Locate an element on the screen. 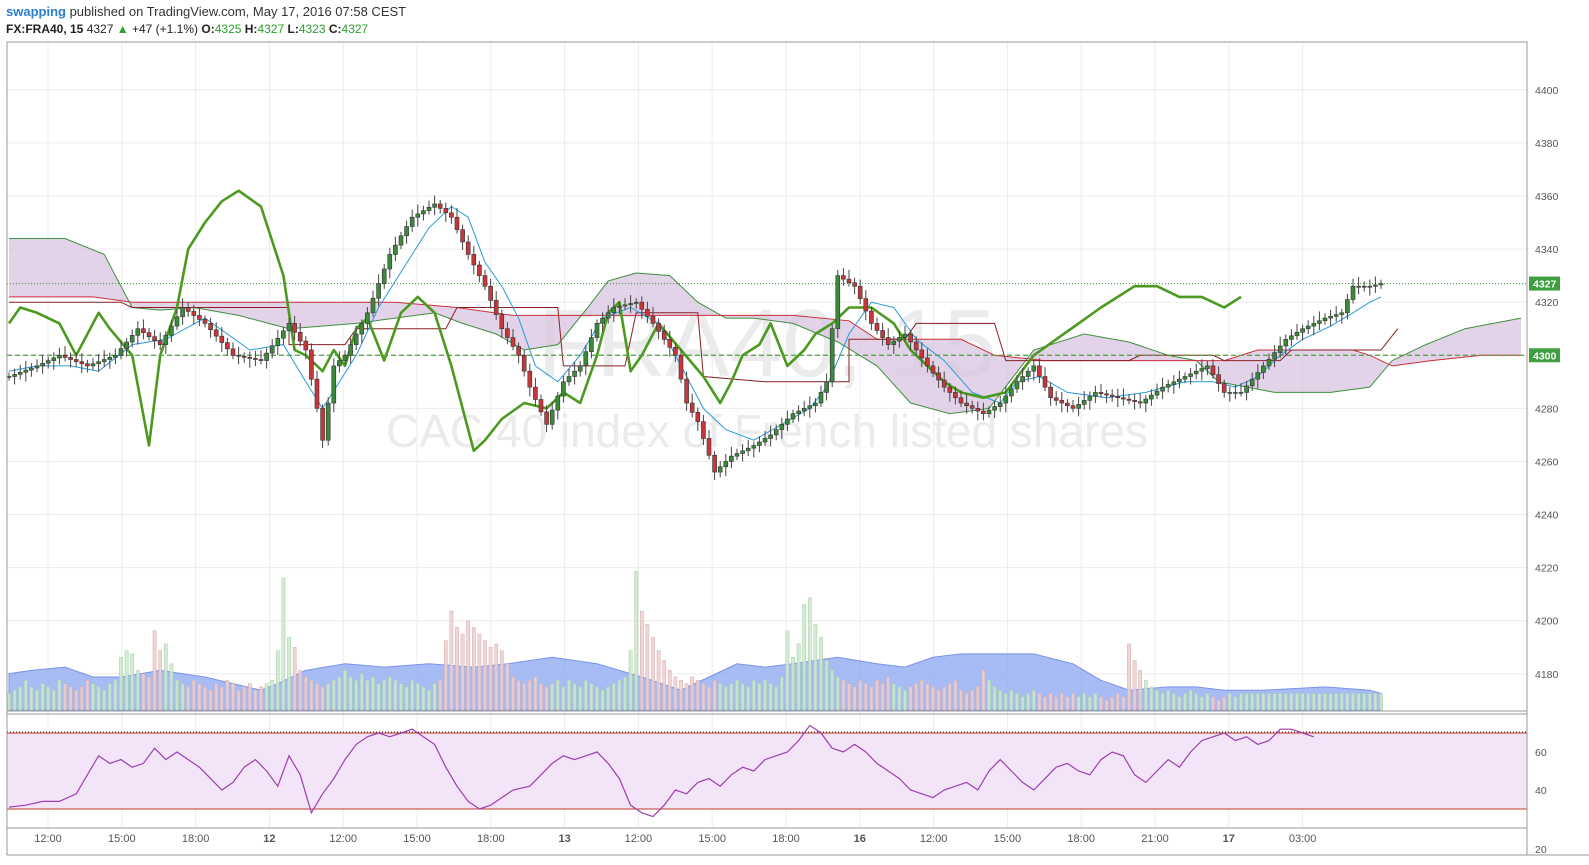  time-tick-label: 12:00 is located at coordinates (934, 839).